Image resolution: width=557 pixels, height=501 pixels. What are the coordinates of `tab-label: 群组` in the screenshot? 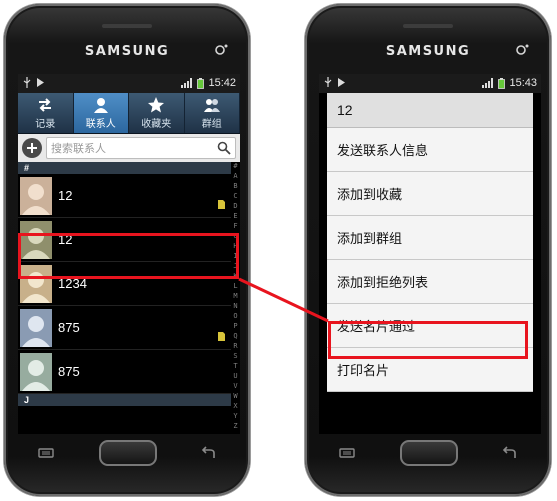 It's located at (211, 124).